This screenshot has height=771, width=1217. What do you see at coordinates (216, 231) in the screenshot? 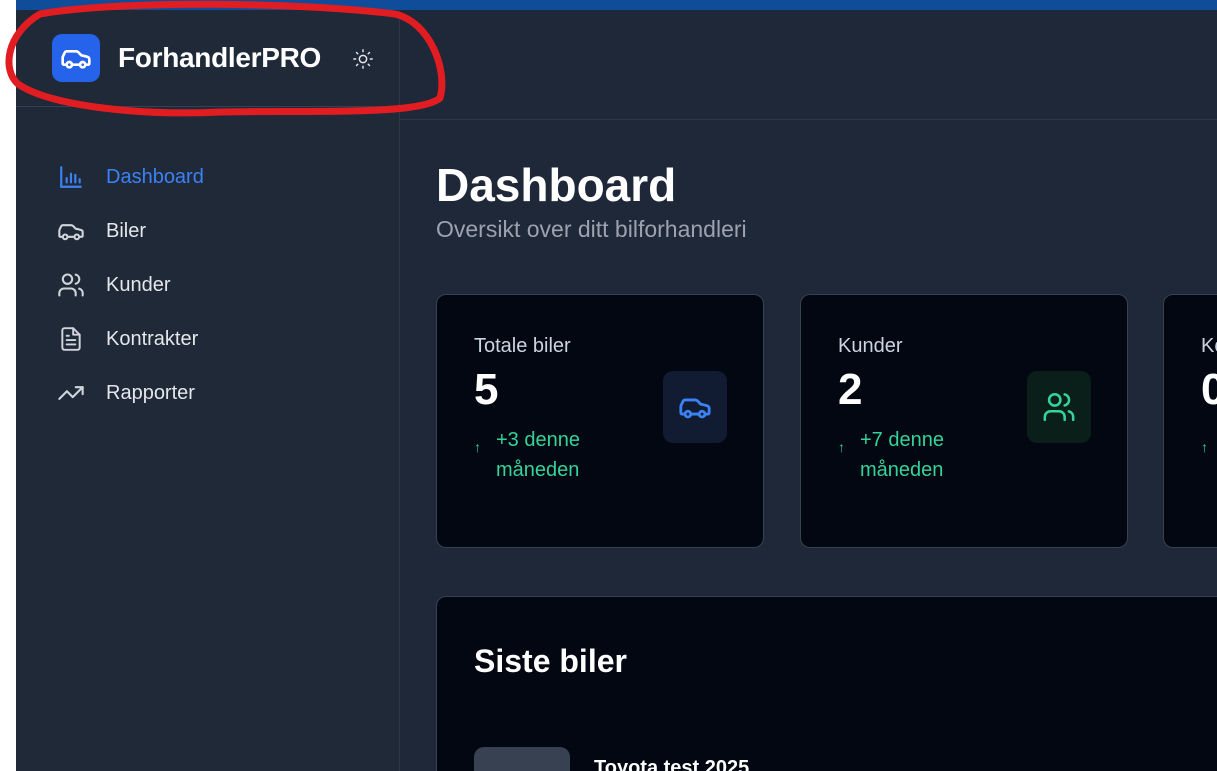
I see `sidebar-item-biler: Biler` at bounding box center [216, 231].